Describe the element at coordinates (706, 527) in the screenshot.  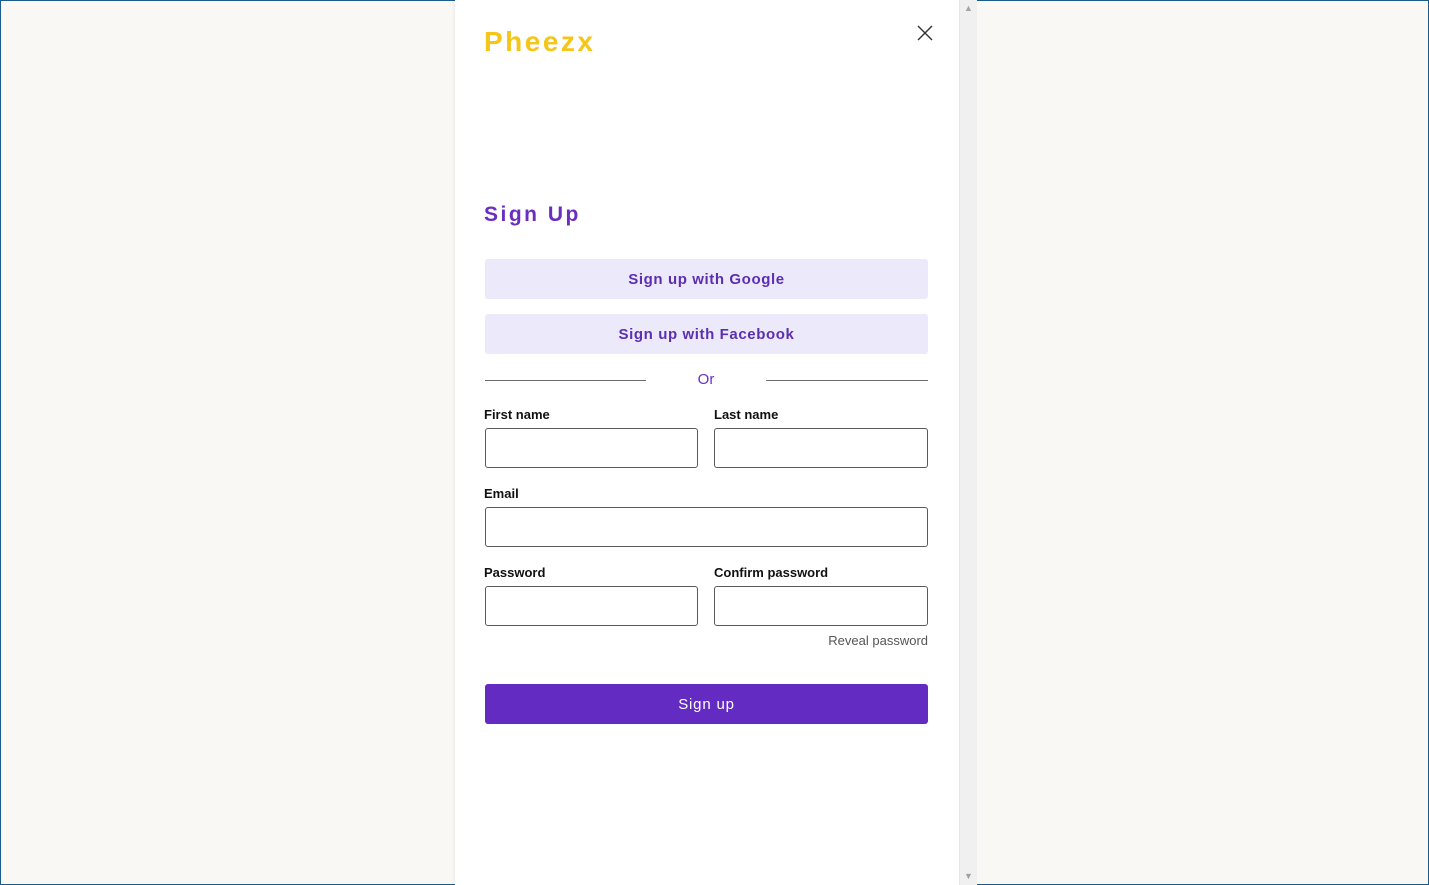
I see `email-input` at that location.